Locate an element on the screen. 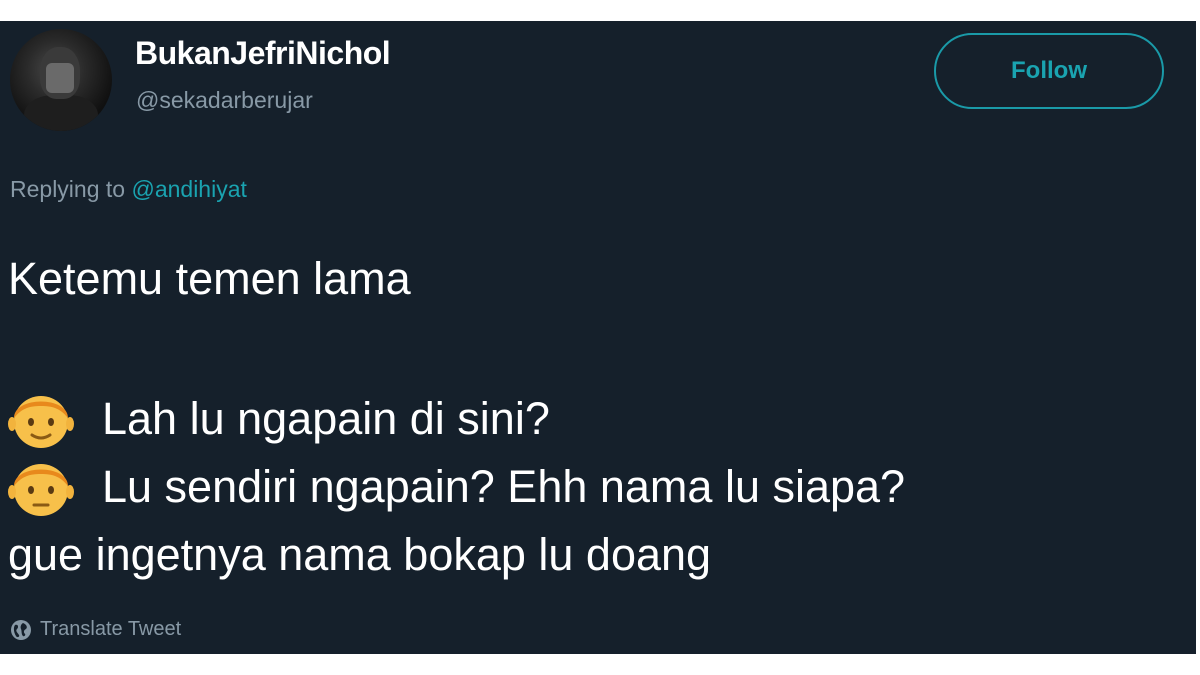 This screenshot has width=1200, height=675. tweet-line-text: Lah lu ngapain di sini? is located at coordinates (326, 418).